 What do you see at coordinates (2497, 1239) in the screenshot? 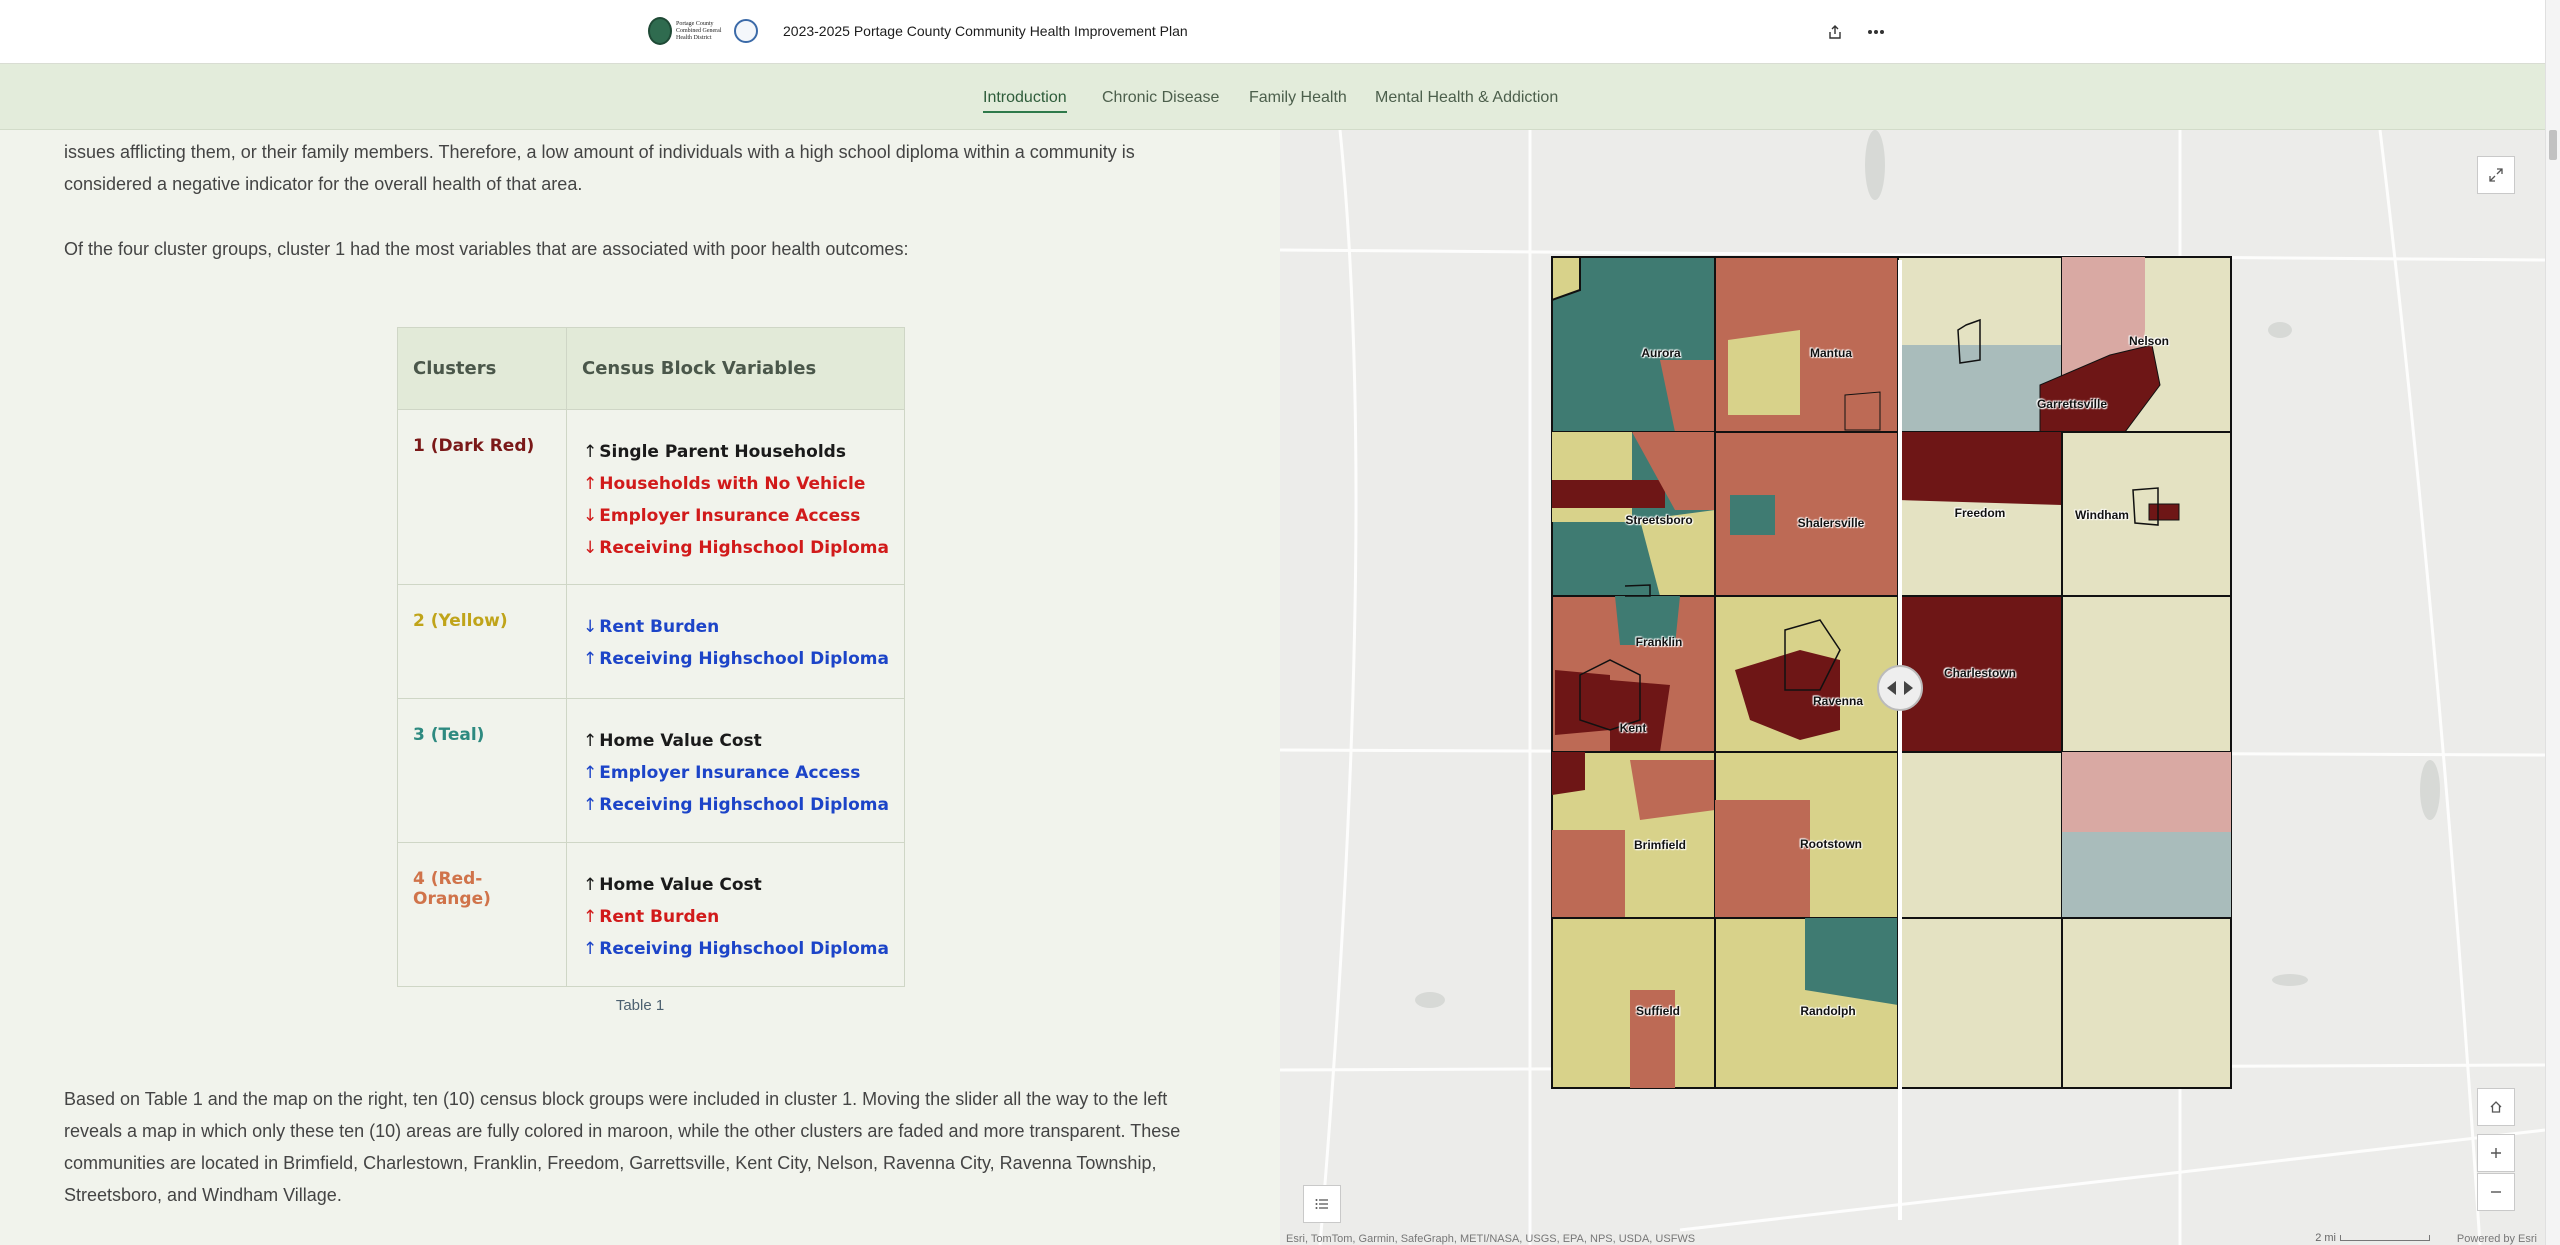
I see `powered-by-esri: Powered by Esri` at bounding box center [2497, 1239].